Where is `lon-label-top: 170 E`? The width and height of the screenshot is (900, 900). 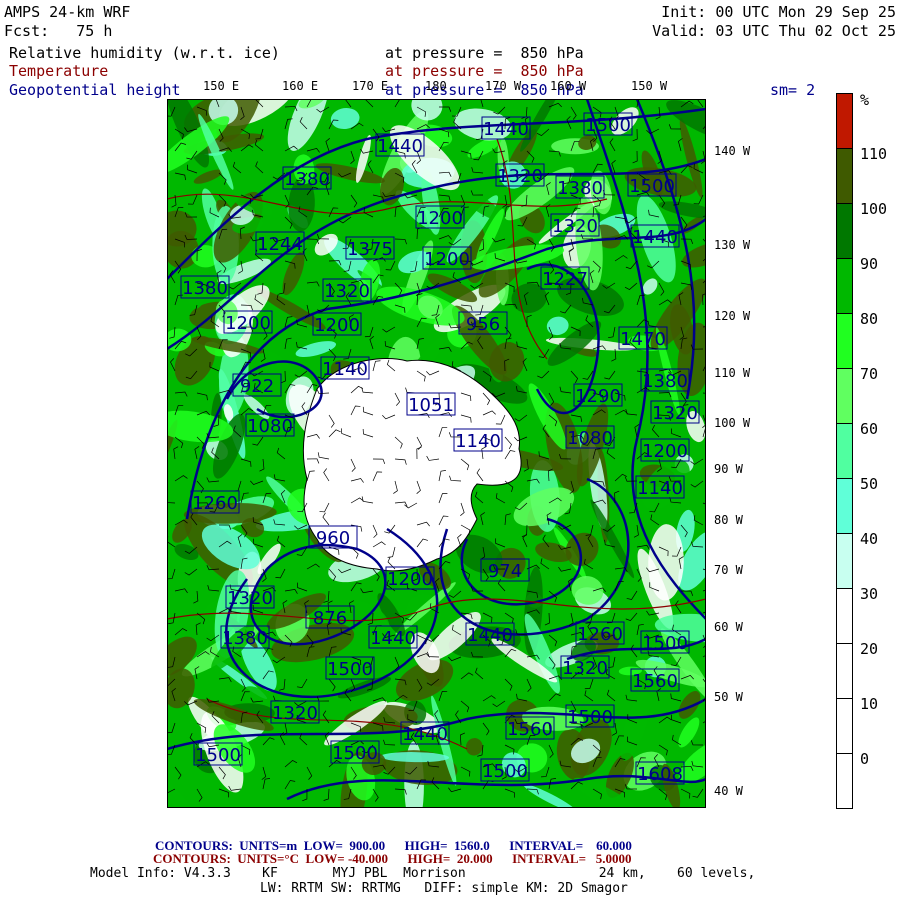 lon-label-top: 170 E is located at coordinates (370, 86).